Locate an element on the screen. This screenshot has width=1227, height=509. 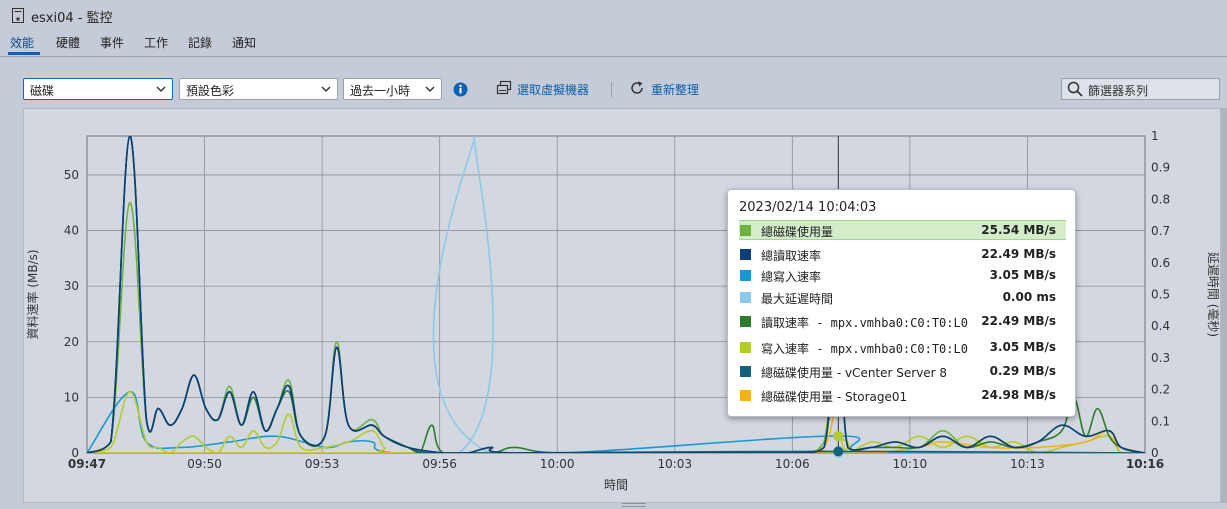
resize-grip is located at coordinates (634, 505).